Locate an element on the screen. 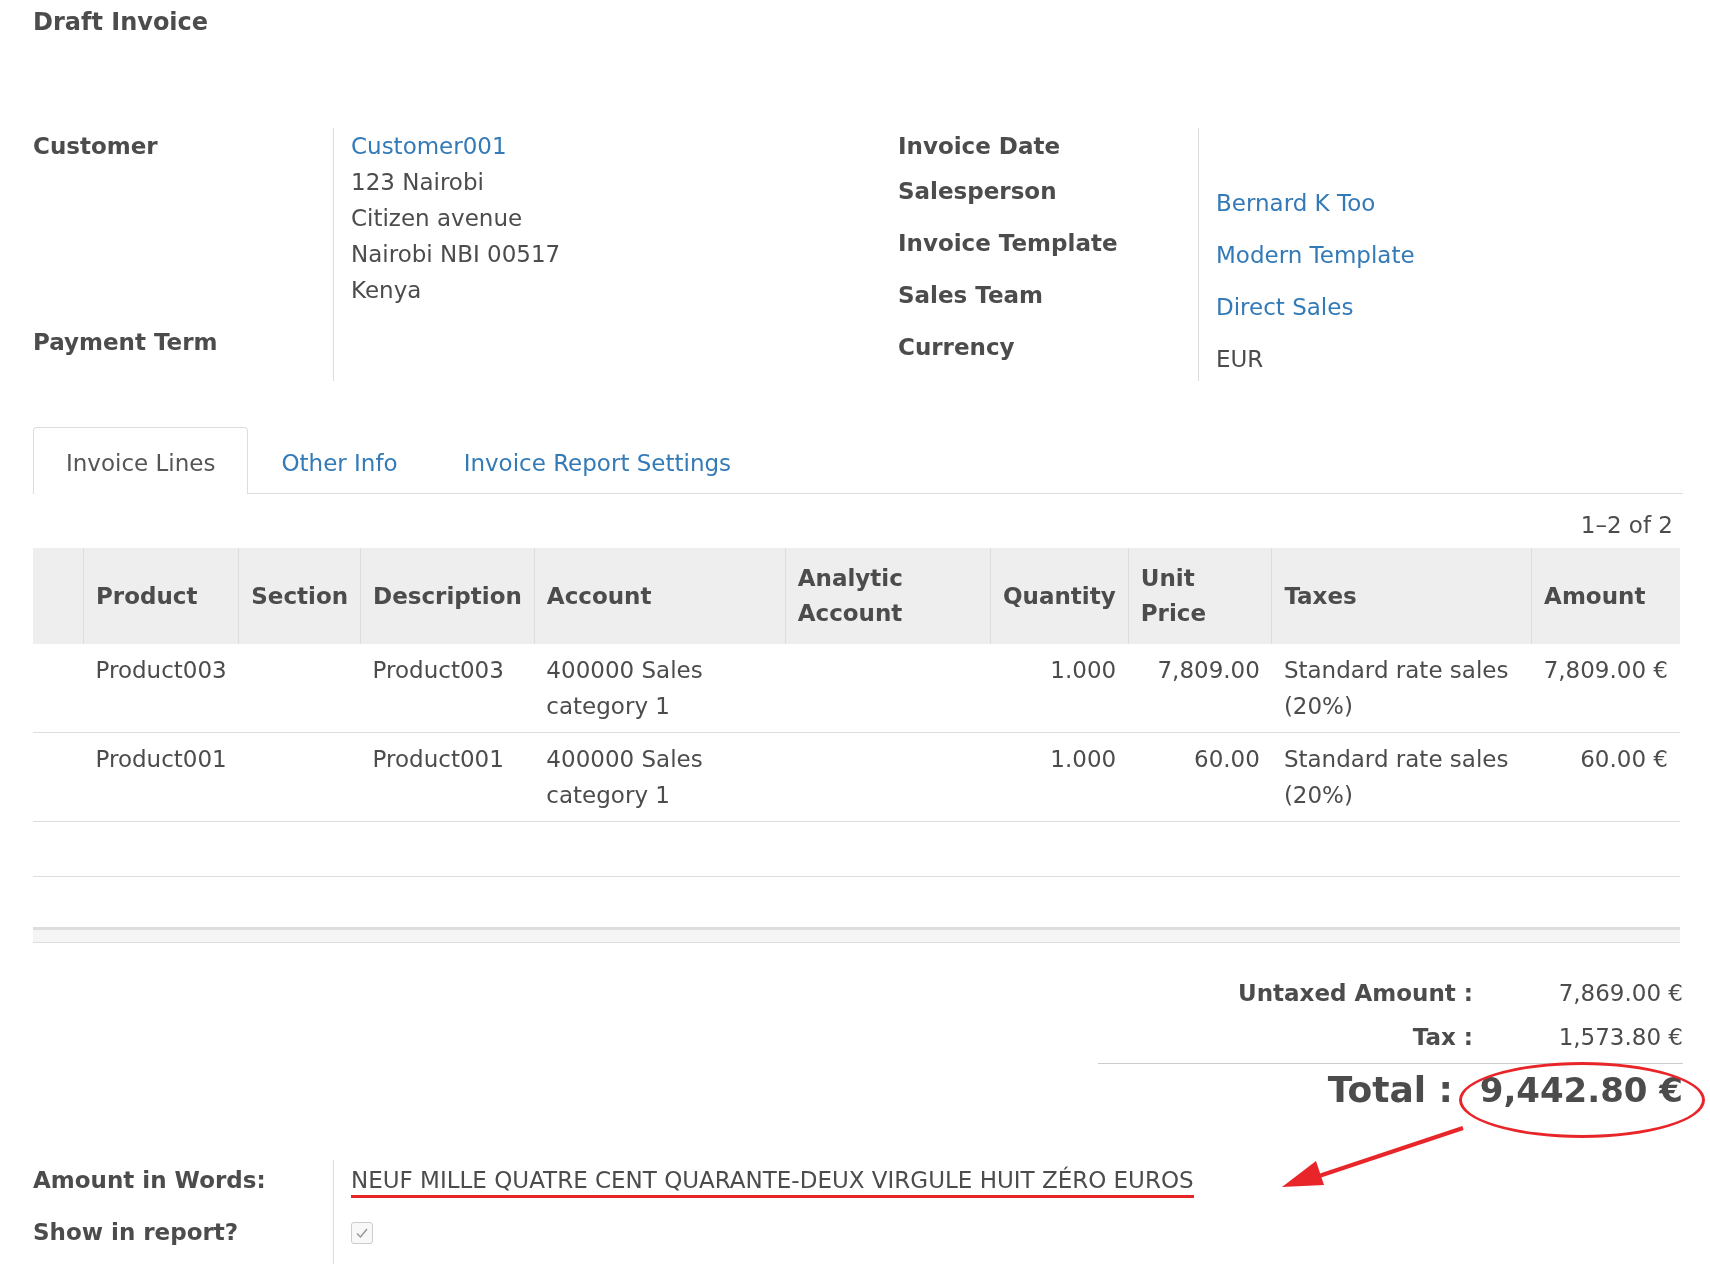 Image resolution: width=1710 pixels, height=1284 pixels. address-line: Kenya is located at coordinates (387, 290).